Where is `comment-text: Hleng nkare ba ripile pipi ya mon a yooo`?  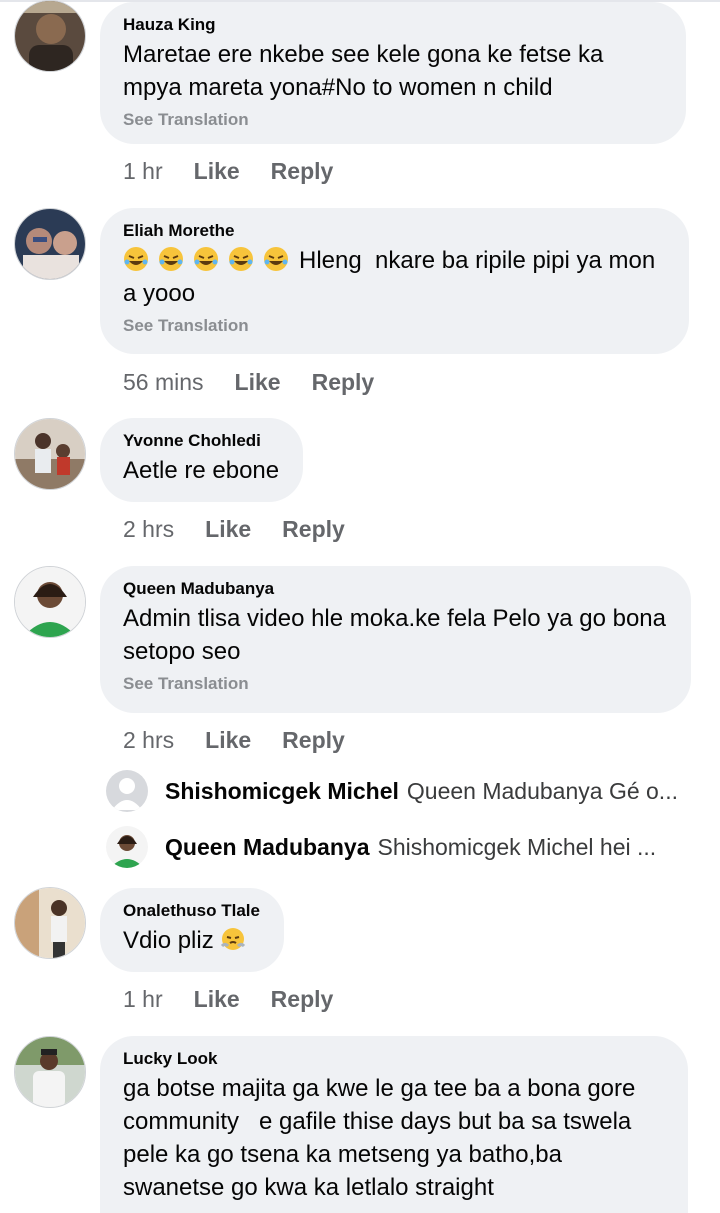
comment-text: Hleng nkare ba ripile pipi ya mon a yooo is located at coordinates (395, 277).